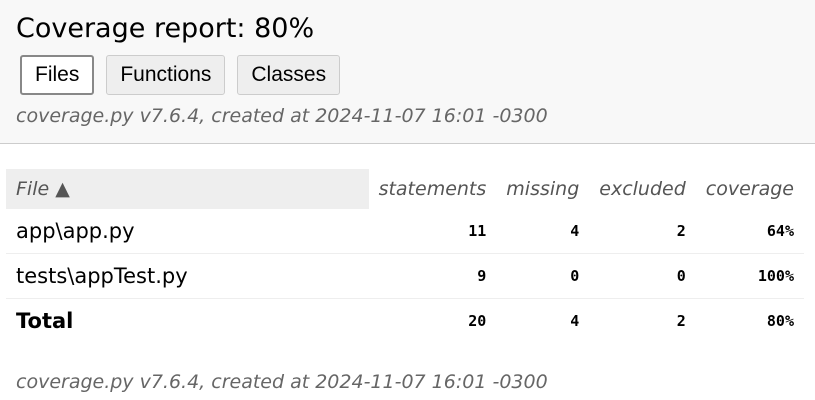 This screenshot has width=815, height=400. What do you see at coordinates (187, 231) in the screenshot?
I see `file-link-app: app\app.py` at bounding box center [187, 231].